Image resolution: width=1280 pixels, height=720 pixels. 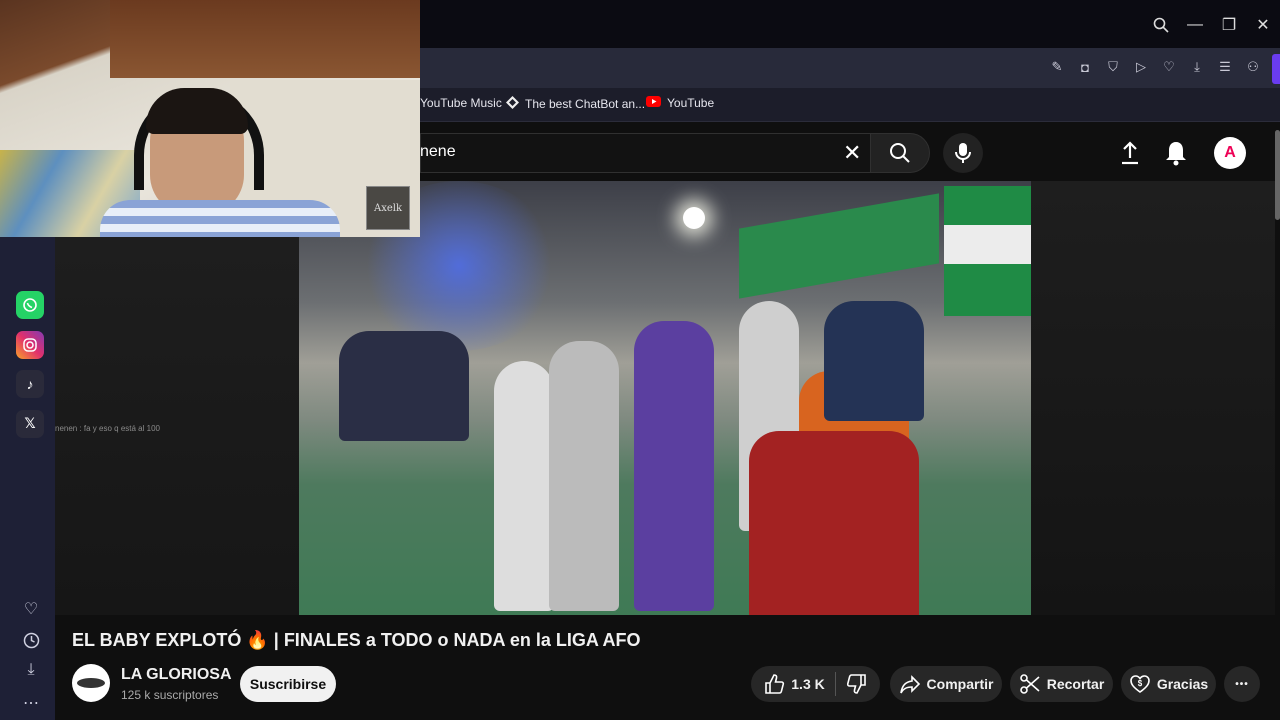 What do you see at coordinates (1130, 153) in the screenshot?
I see `upload-icon` at bounding box center [1130, 153].